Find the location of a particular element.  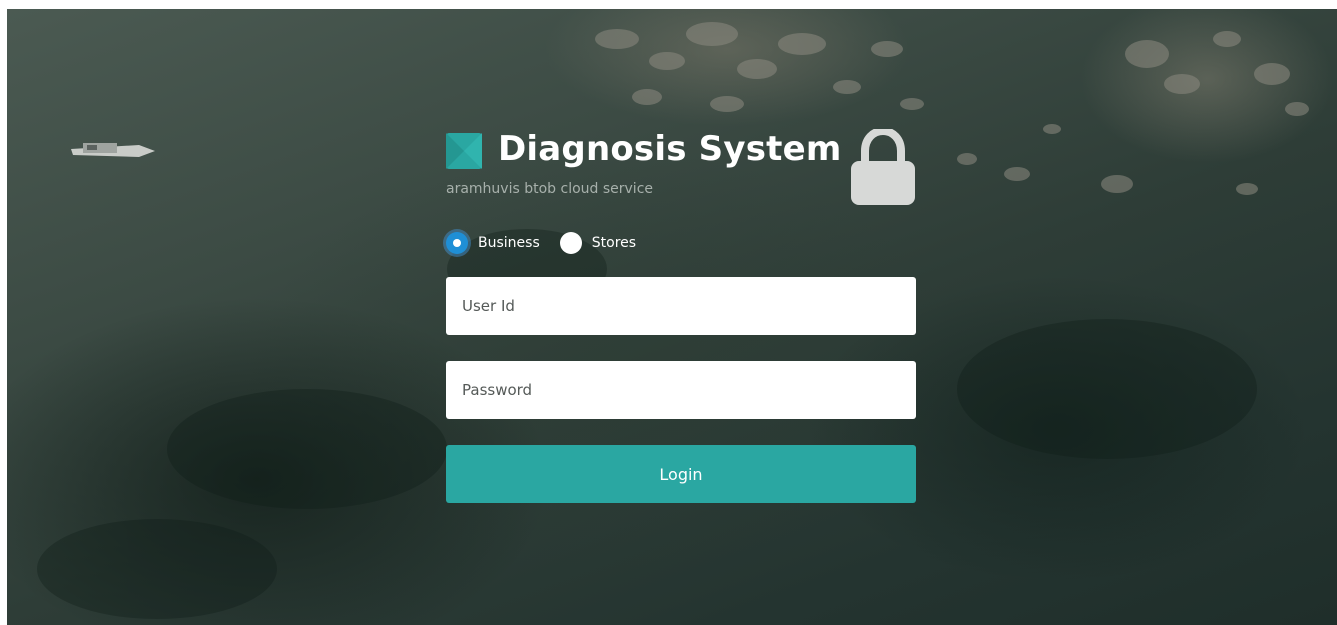

radio-stores: Stores is located at coordinates (598, 243).